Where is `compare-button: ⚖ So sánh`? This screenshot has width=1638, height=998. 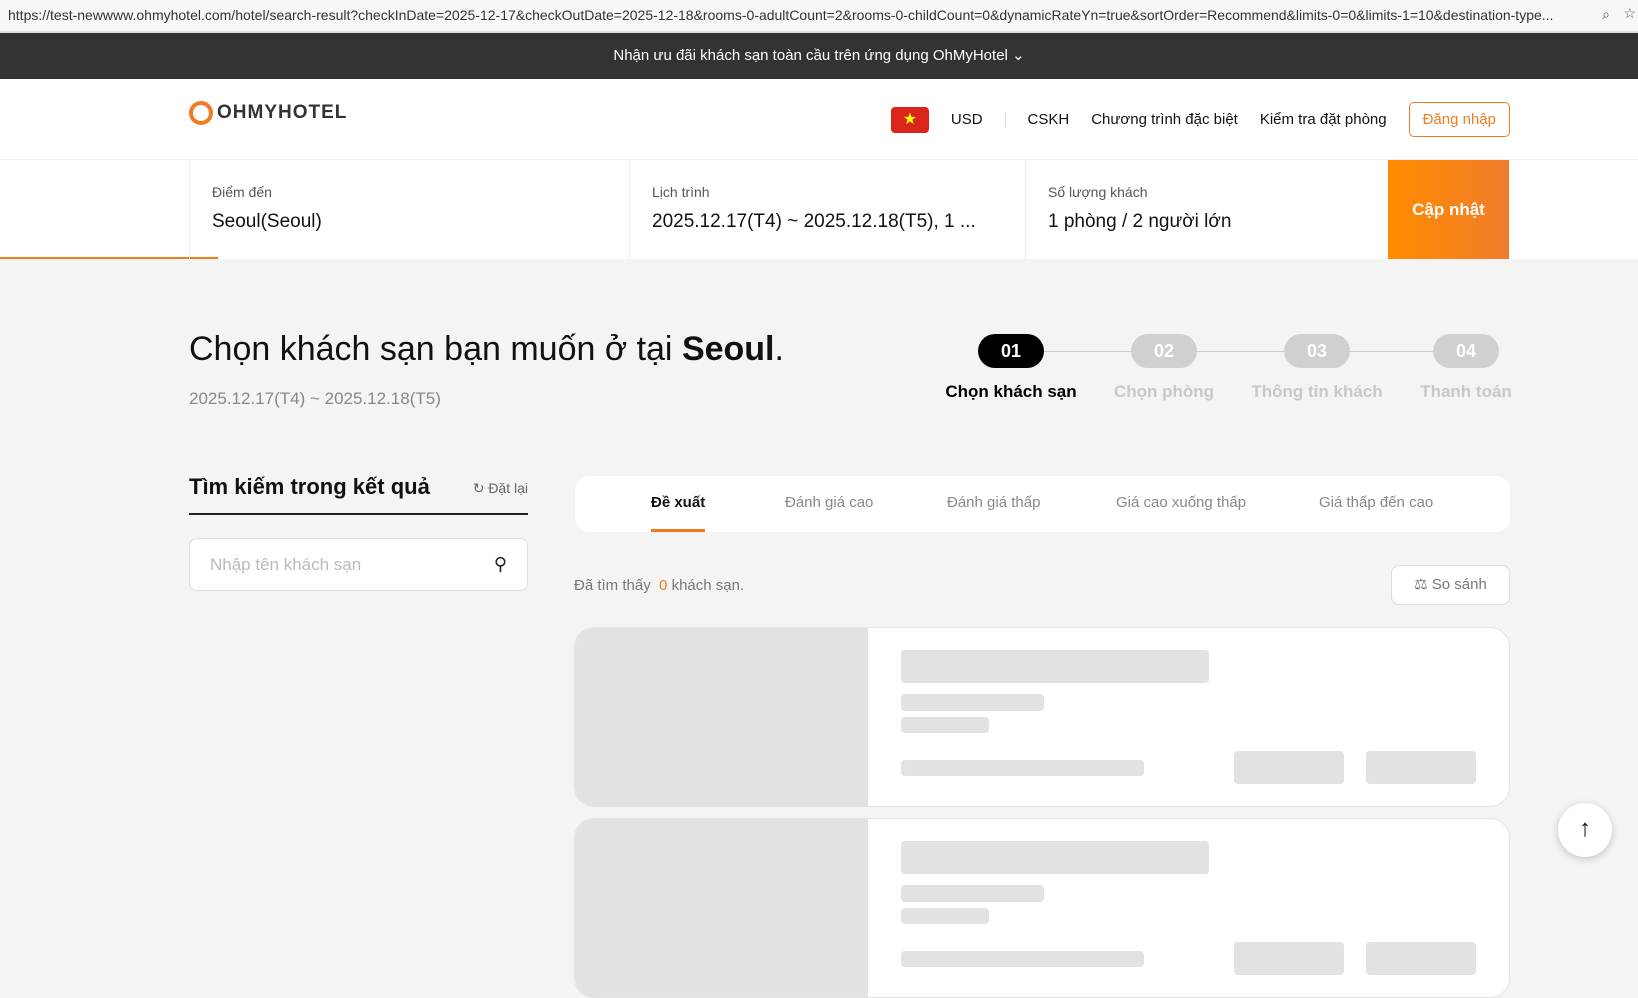 compare-button: ⚖ So sánh is located at coordinates (1450, 585).